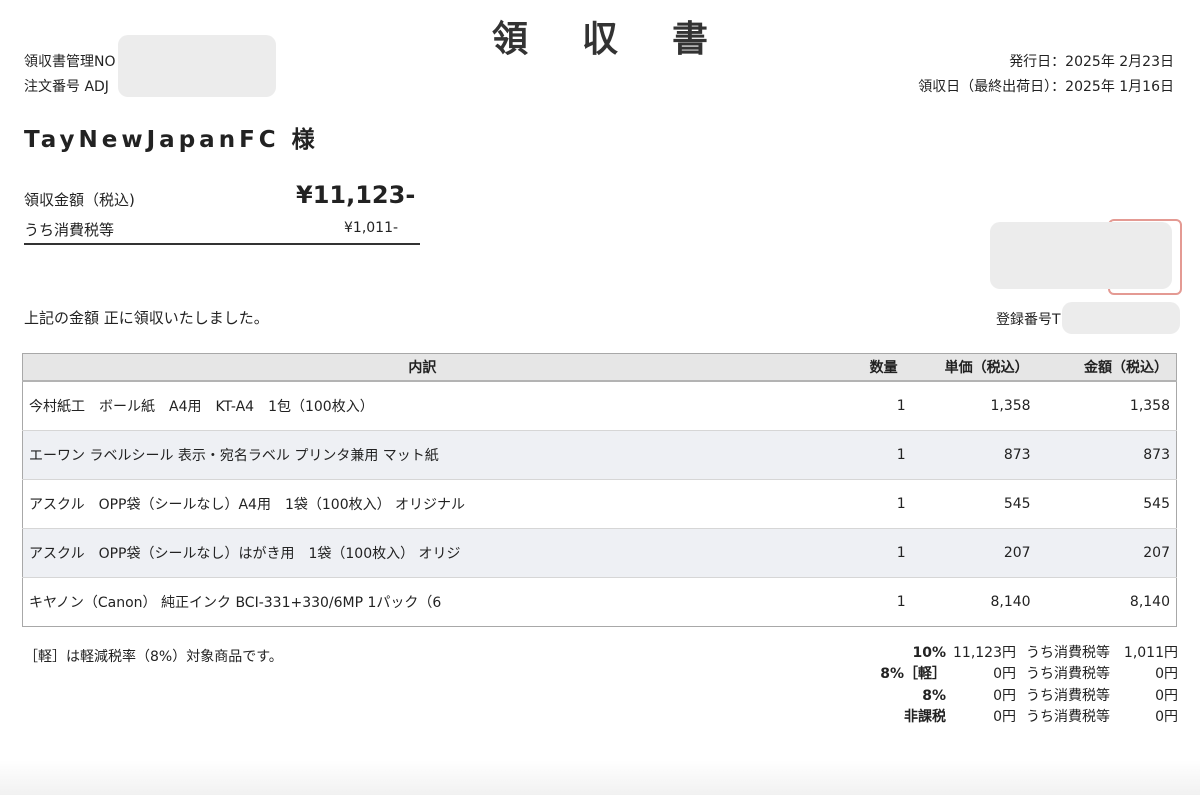 The height and width of the screenshot is (795, 1200). I want to click on page-bottom-edge, so click(600, 777).